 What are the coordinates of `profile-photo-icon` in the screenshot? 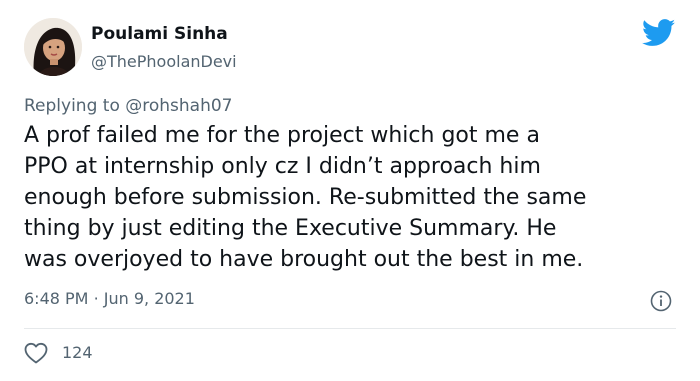 It's located at (53, 47).